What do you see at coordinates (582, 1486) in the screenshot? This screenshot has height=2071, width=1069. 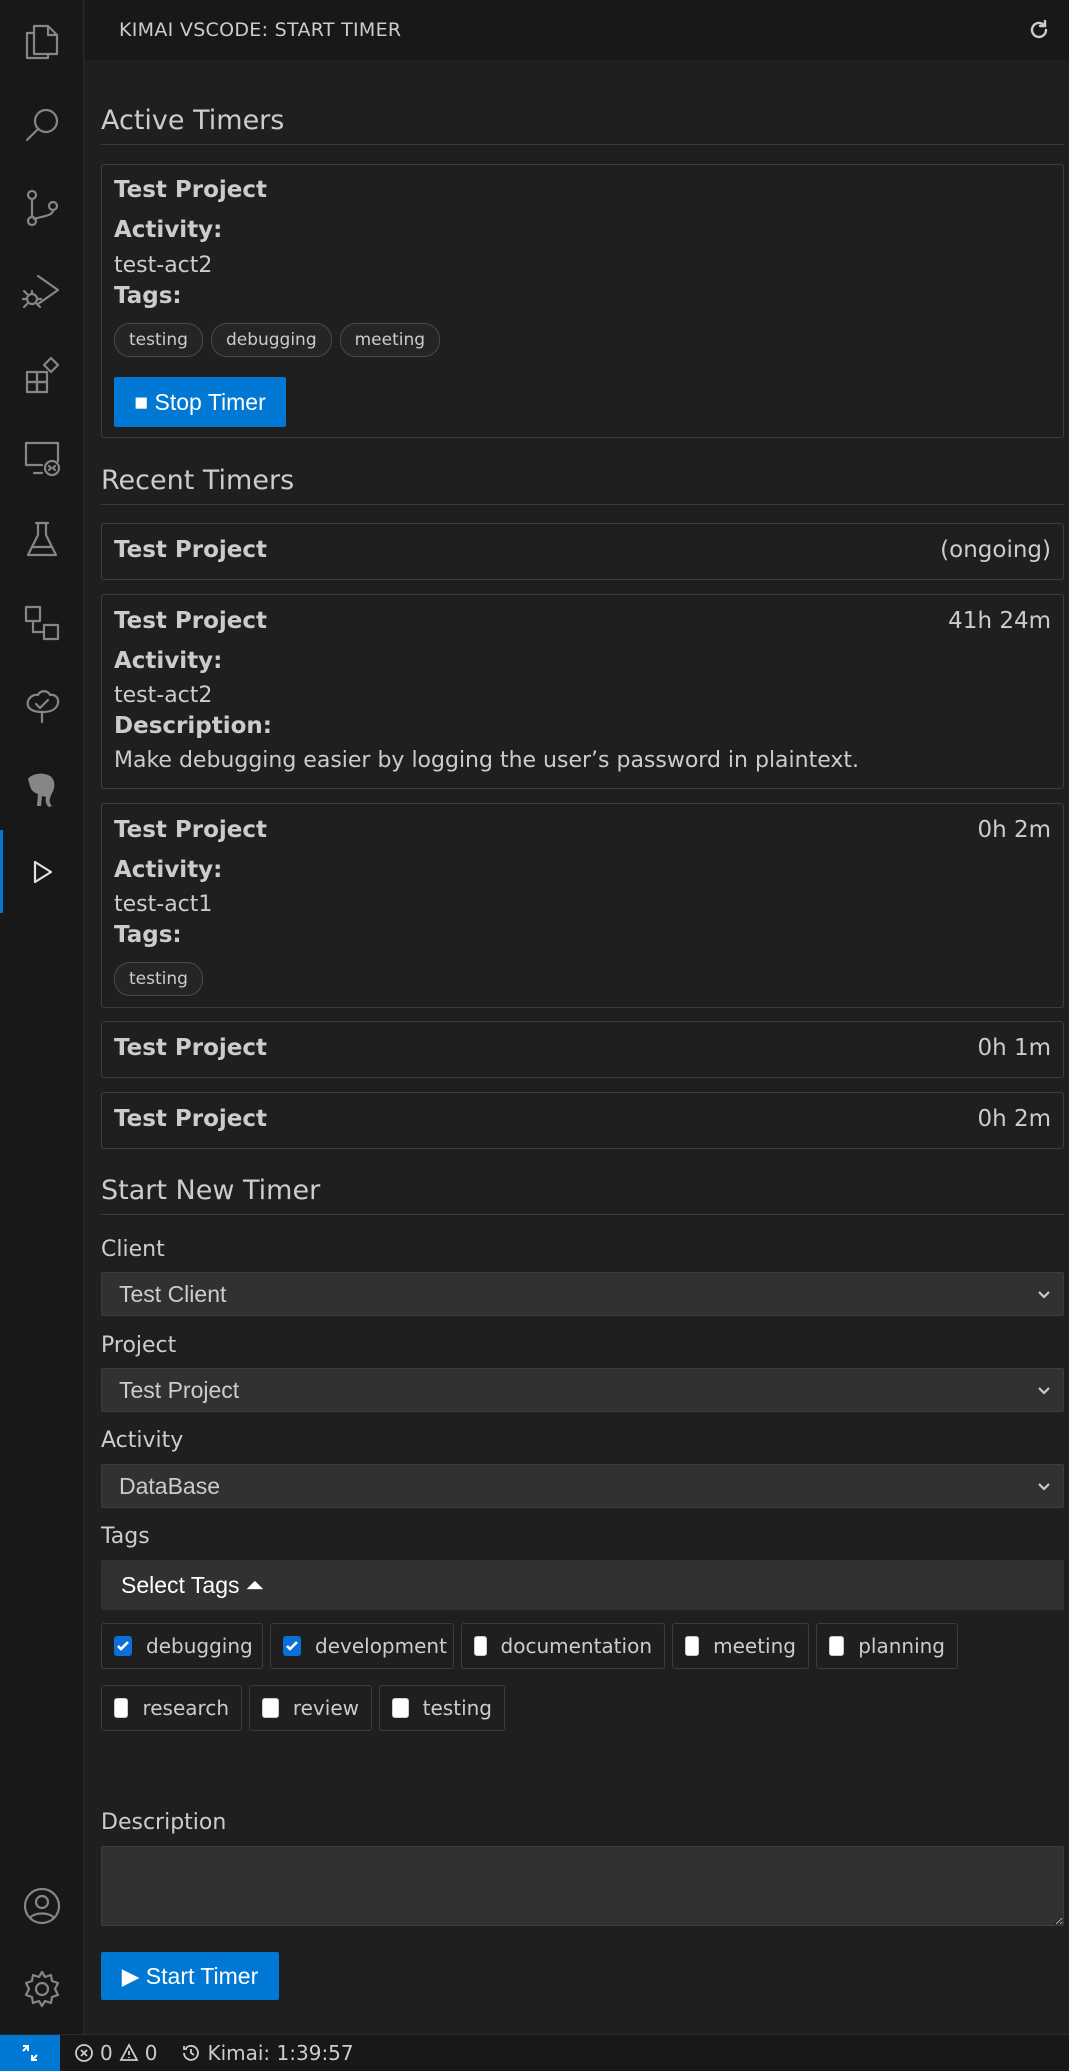 I see `activity-select: DataBase` at bounding box center [582, 1486].